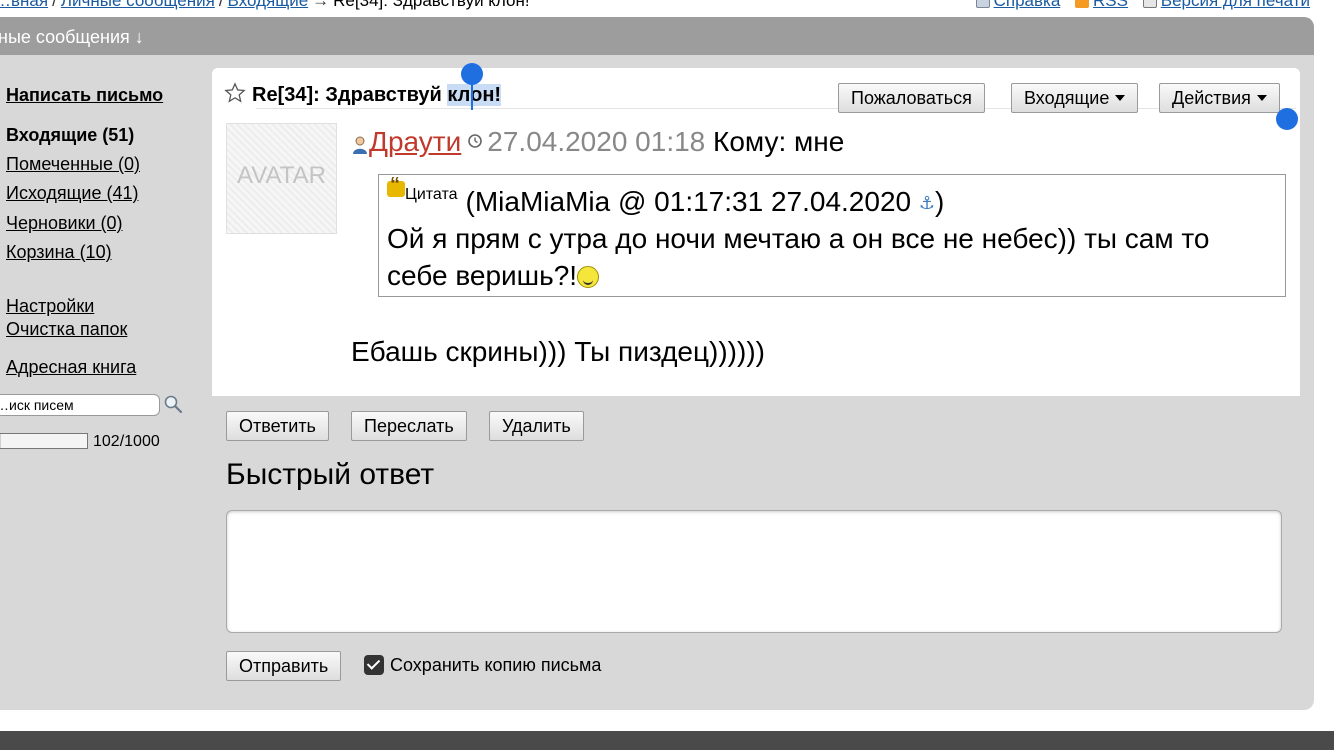 The image size is (1334, 750). I want to click on quick-reply-textarea, so click(754, 571).